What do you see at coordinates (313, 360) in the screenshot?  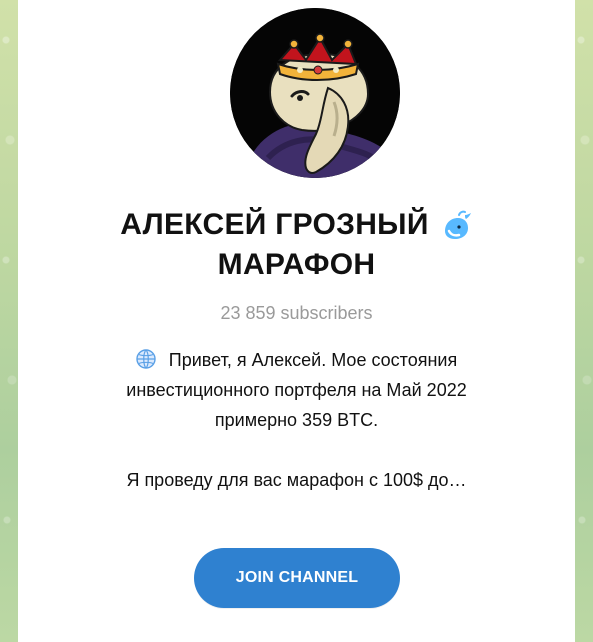 I see `description-text-1: Привет, я Алексей. Мое состояния` at bounding box center [313, 360].